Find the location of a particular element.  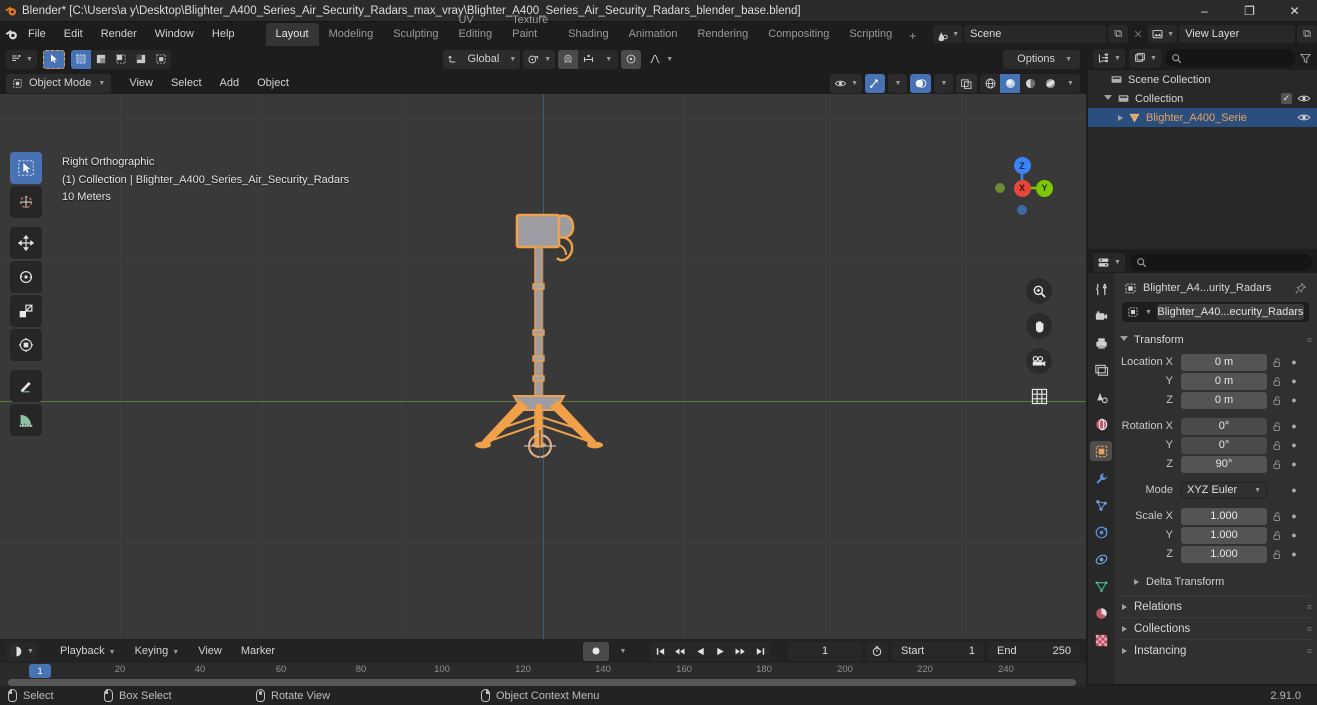

pin-icon is located at coordinates (1300, 288).